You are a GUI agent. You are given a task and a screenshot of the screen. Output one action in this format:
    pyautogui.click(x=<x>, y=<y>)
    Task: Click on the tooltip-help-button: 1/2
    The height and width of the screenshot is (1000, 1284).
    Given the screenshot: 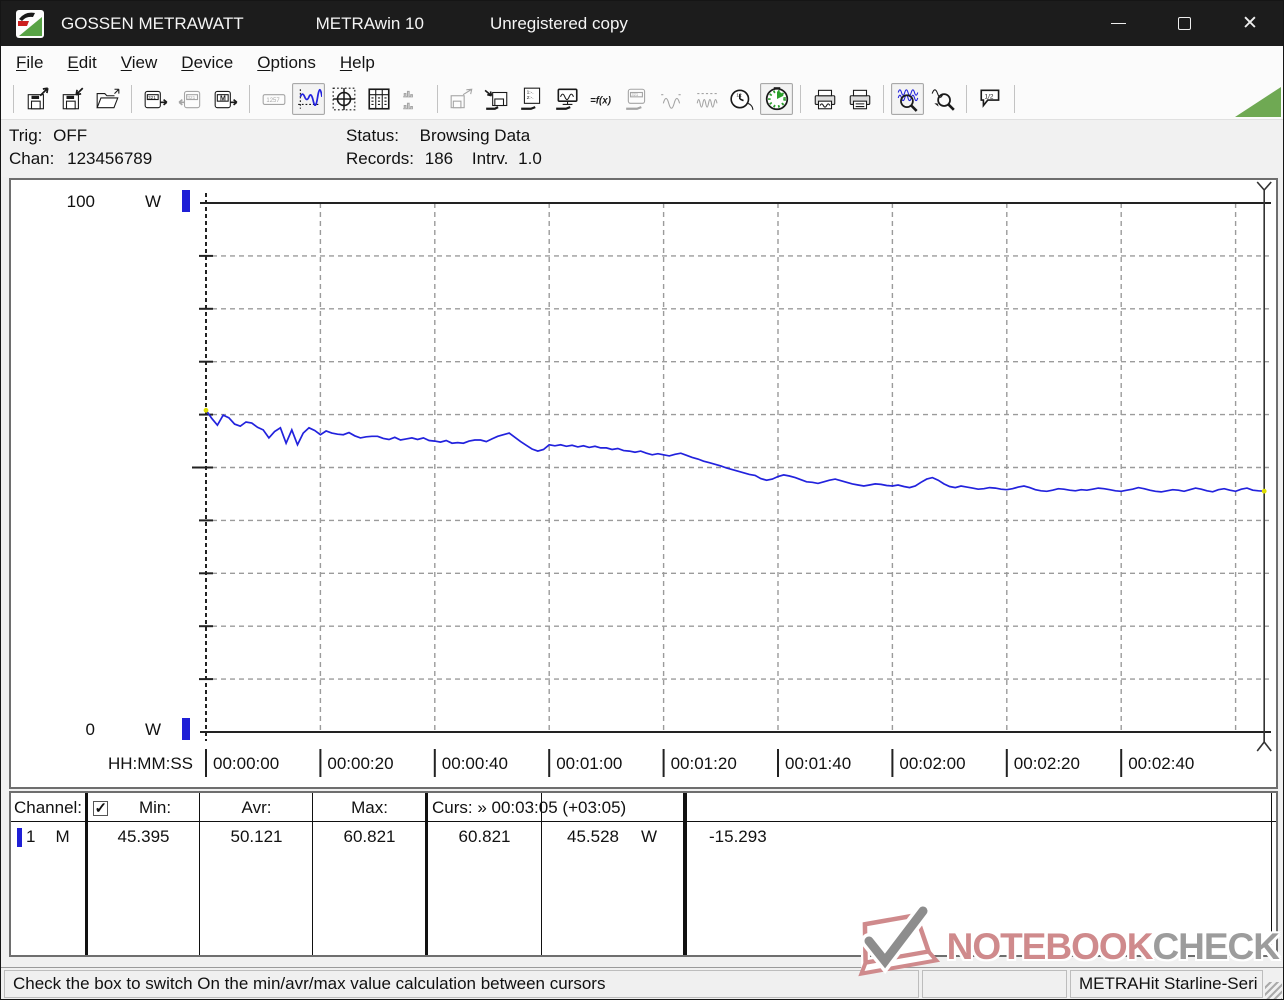 What is the action you would take?
    pyautogui.click(x=990, y=99)
    